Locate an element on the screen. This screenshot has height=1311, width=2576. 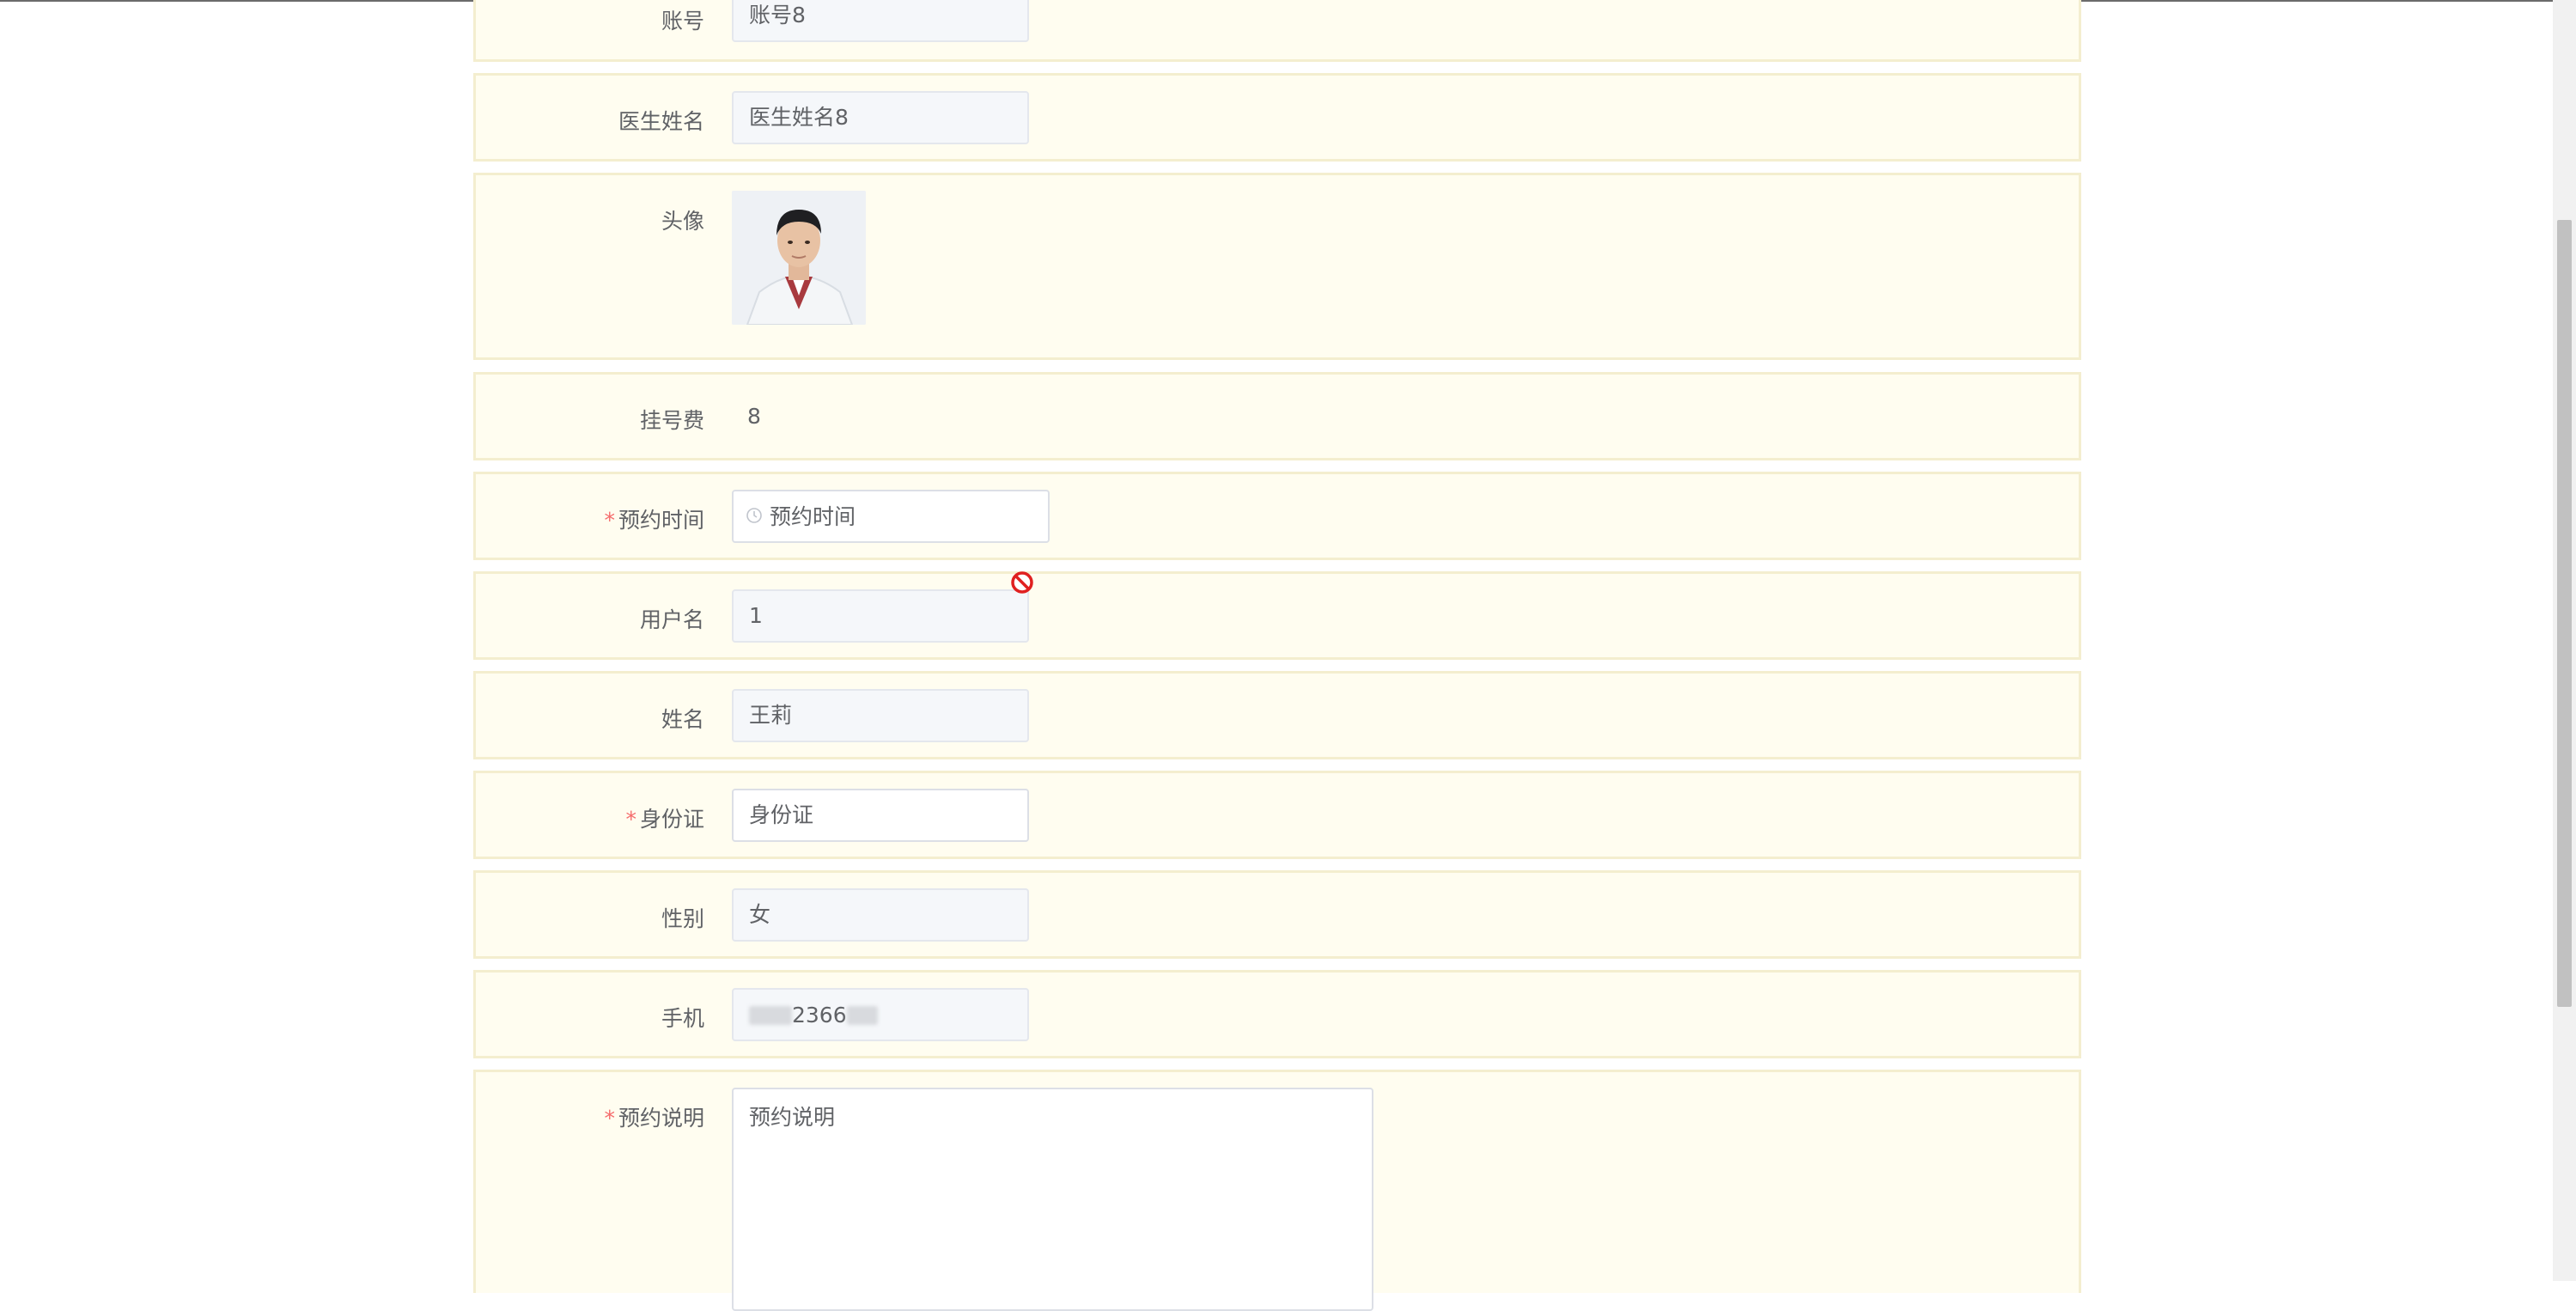
form-row-doctor-name: 医生姓名 医生姓名8 is located at coordinates (1277, 117).